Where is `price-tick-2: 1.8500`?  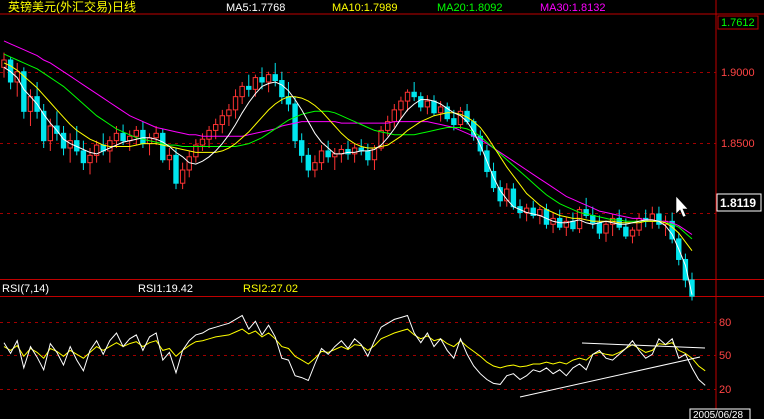 price-tick-2: 1.8500 is located at coordinates (738, 144).